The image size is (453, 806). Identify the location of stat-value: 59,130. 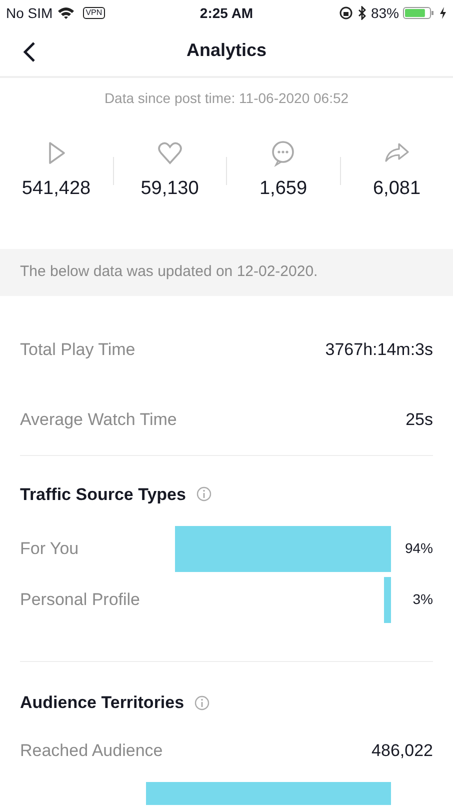
(169, 189).